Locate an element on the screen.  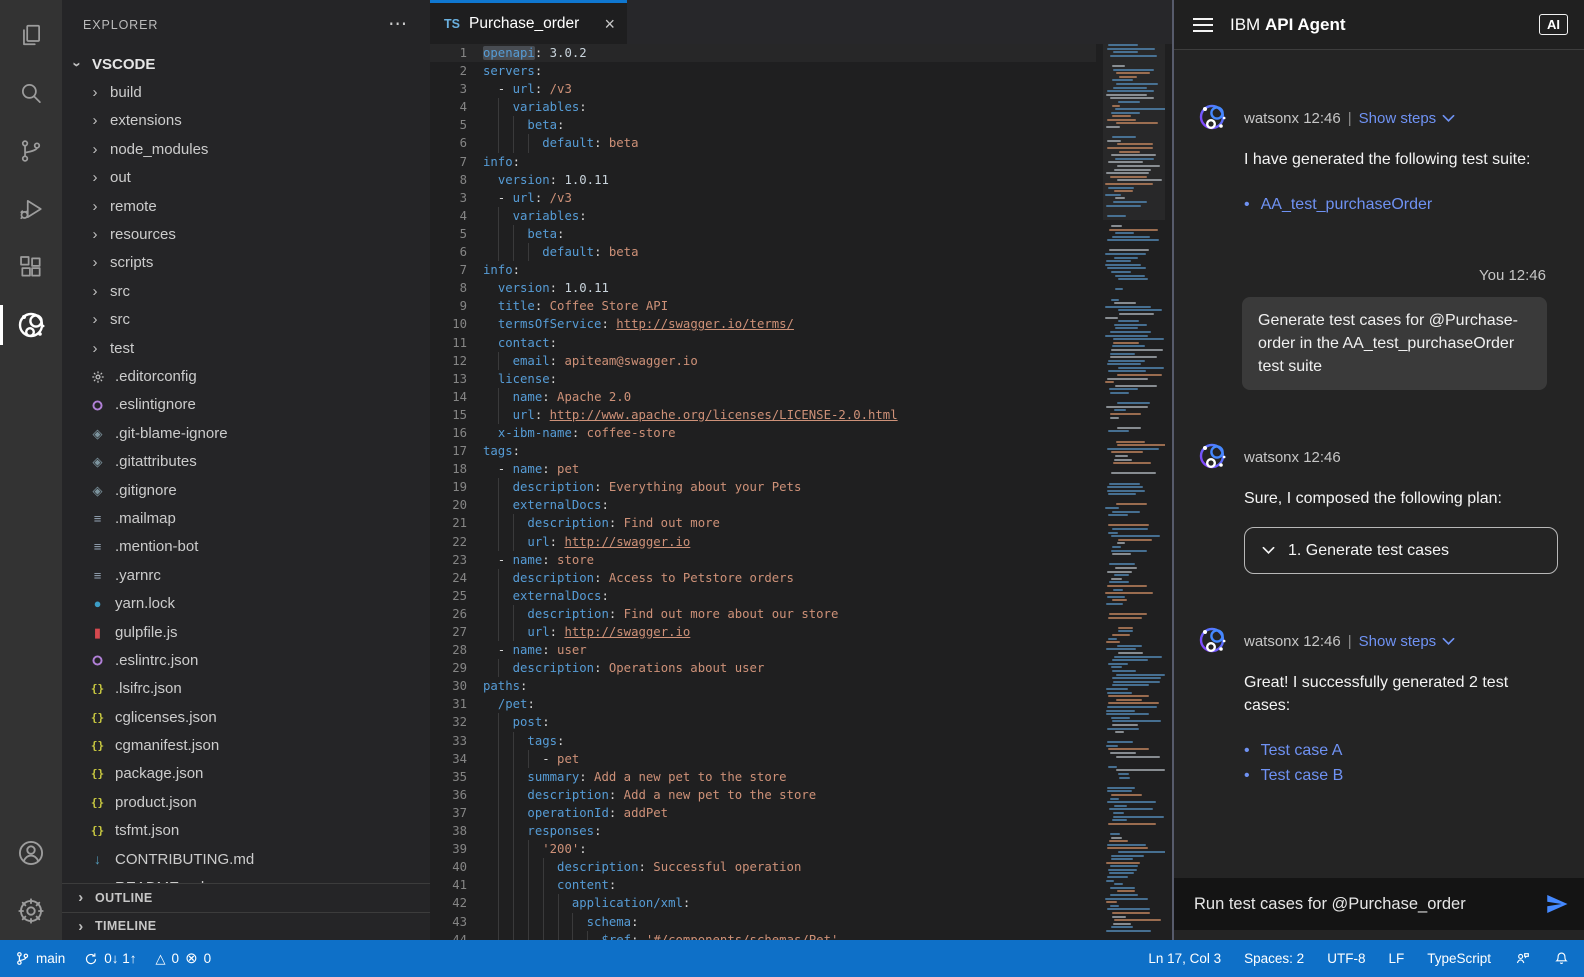
code-line-1: 1 openapi: 3.0.2 is located at coordinates (763, 53).